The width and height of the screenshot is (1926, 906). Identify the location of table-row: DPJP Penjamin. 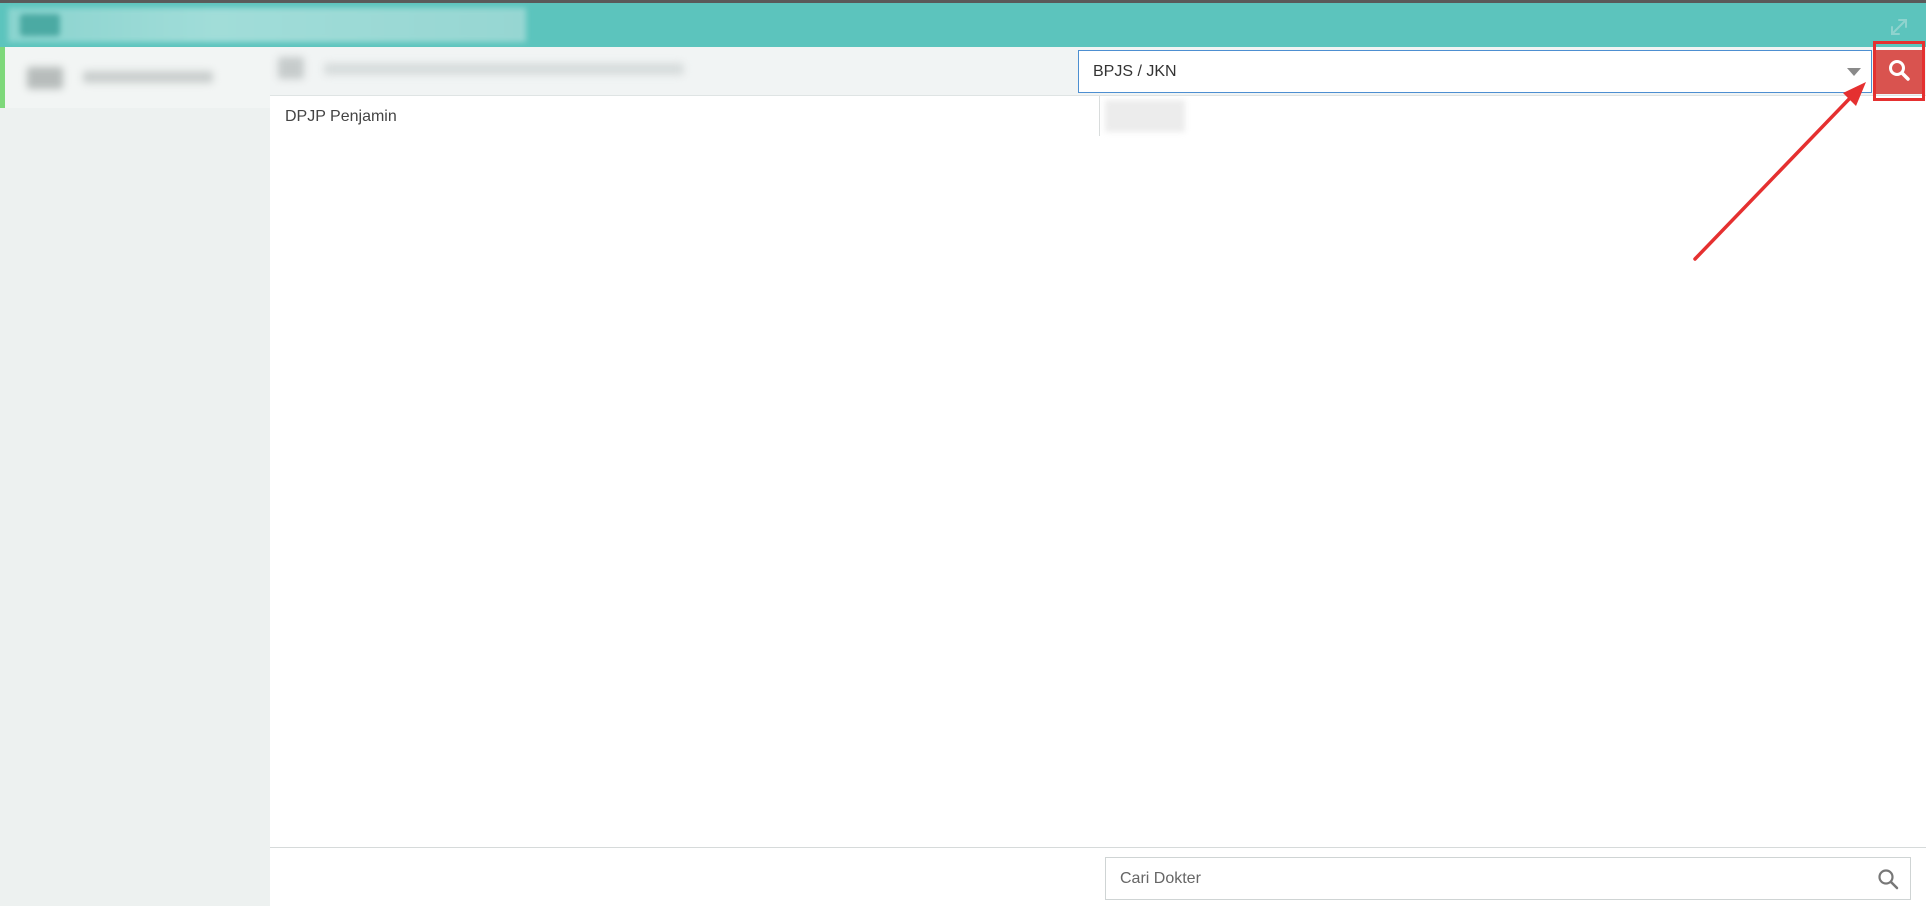
(1098, 116).